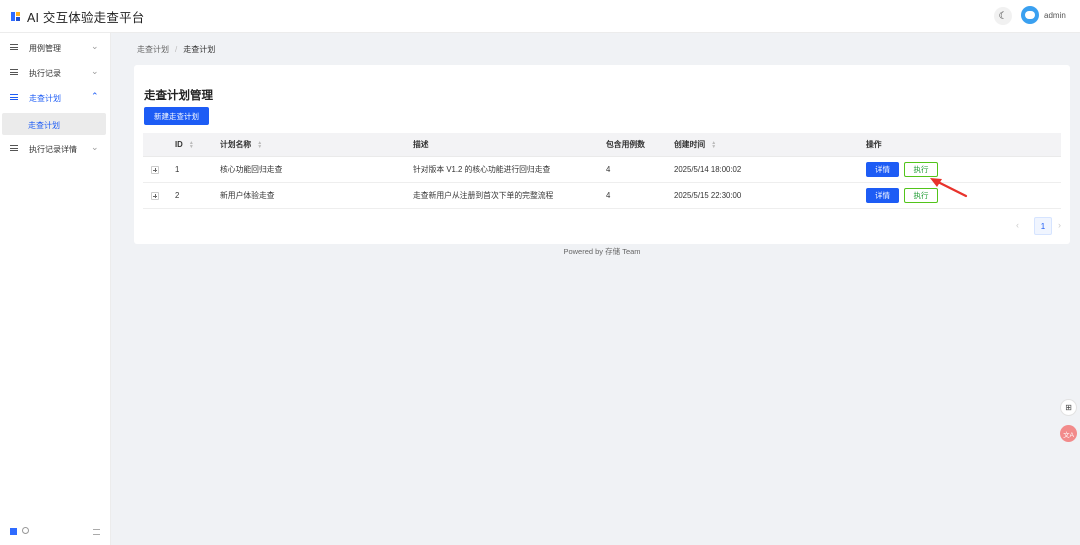 The image size is (1080, 545). What do you see at coordinates (874, 144) in the screenshot?
I see `column-header-actions: 操作` at bounding box center [874, 144].